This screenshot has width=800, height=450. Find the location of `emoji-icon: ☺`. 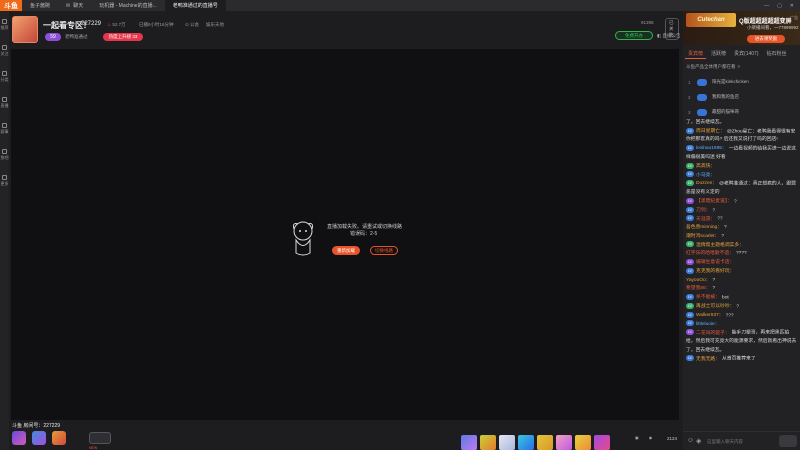

emoji-icon: ☺ is located at coordinates (690, 440).